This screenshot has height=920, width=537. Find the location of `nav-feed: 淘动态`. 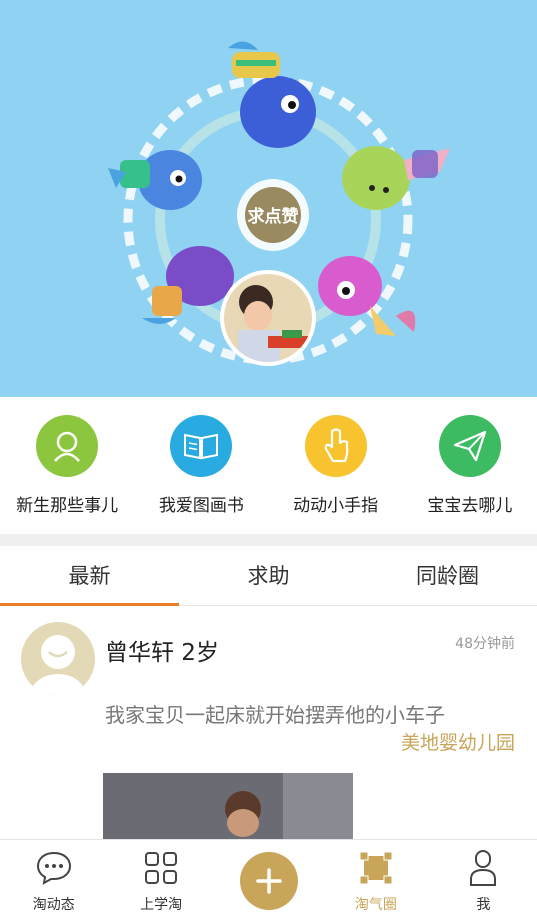

nav-feed: 淘动态 is located at coordinates (53, 880).